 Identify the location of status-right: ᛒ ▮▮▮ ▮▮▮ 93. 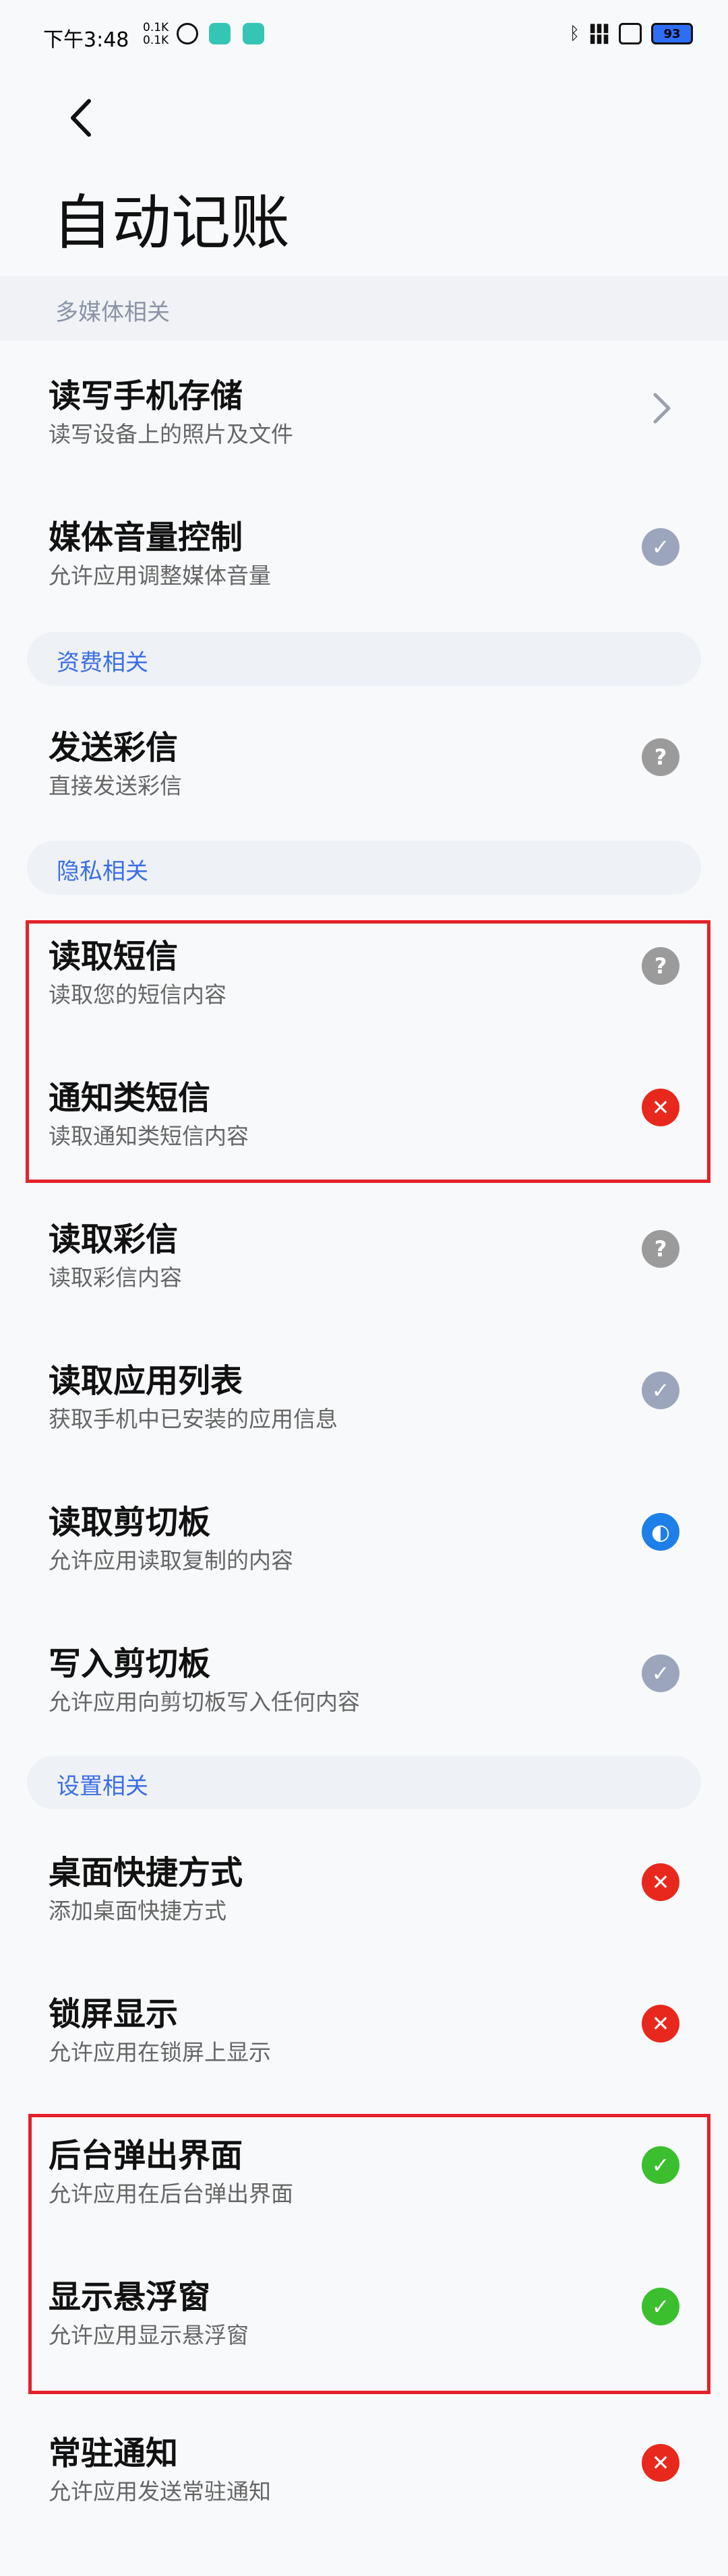
(631, 33).